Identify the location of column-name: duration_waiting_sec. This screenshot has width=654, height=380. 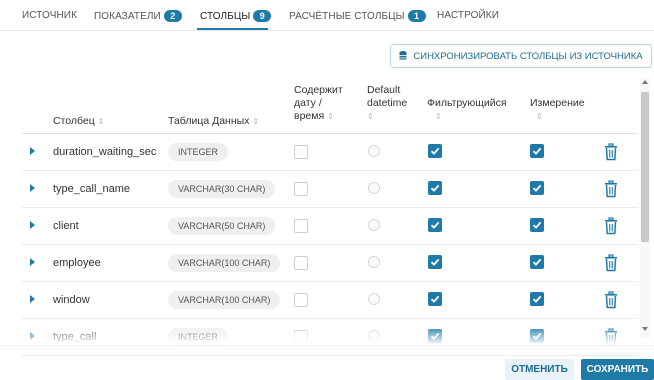
(105, 152).